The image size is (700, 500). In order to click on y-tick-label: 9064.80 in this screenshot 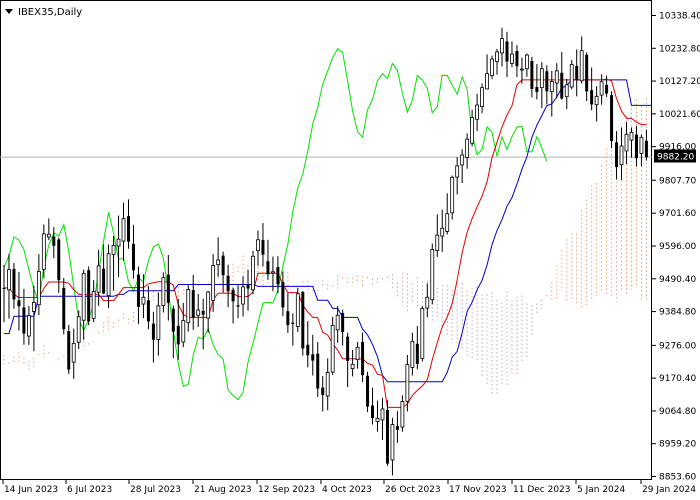, I will do `click(677, 412)`.